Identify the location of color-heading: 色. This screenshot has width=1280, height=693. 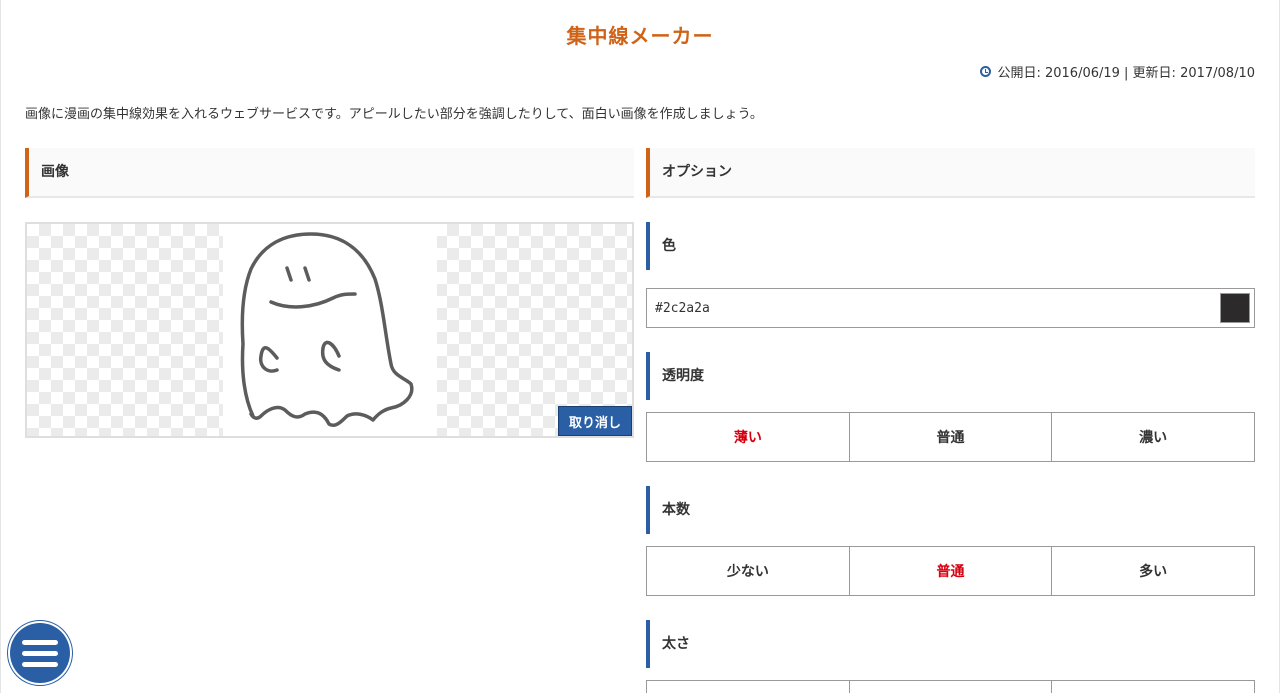
(661, 246).